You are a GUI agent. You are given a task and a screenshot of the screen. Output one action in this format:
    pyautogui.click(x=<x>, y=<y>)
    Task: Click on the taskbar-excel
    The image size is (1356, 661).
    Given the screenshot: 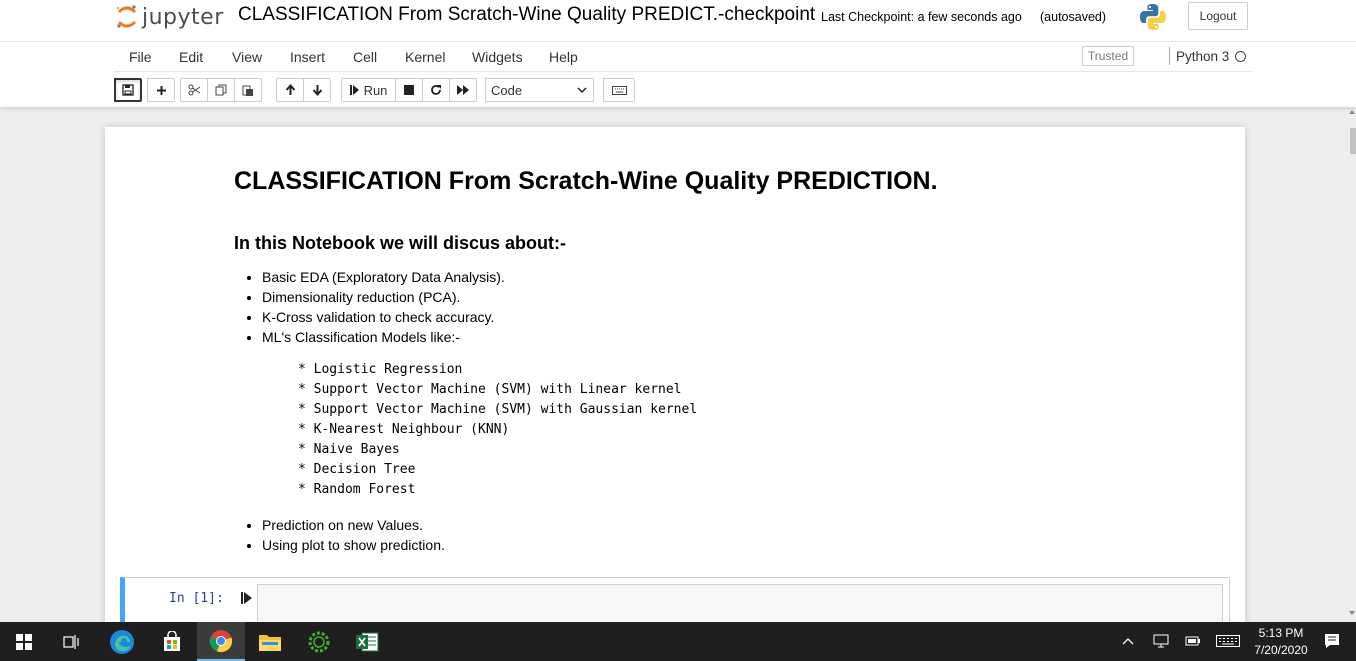 What is the action you would take?
    pyautogui.click(x=367, y=641)
    